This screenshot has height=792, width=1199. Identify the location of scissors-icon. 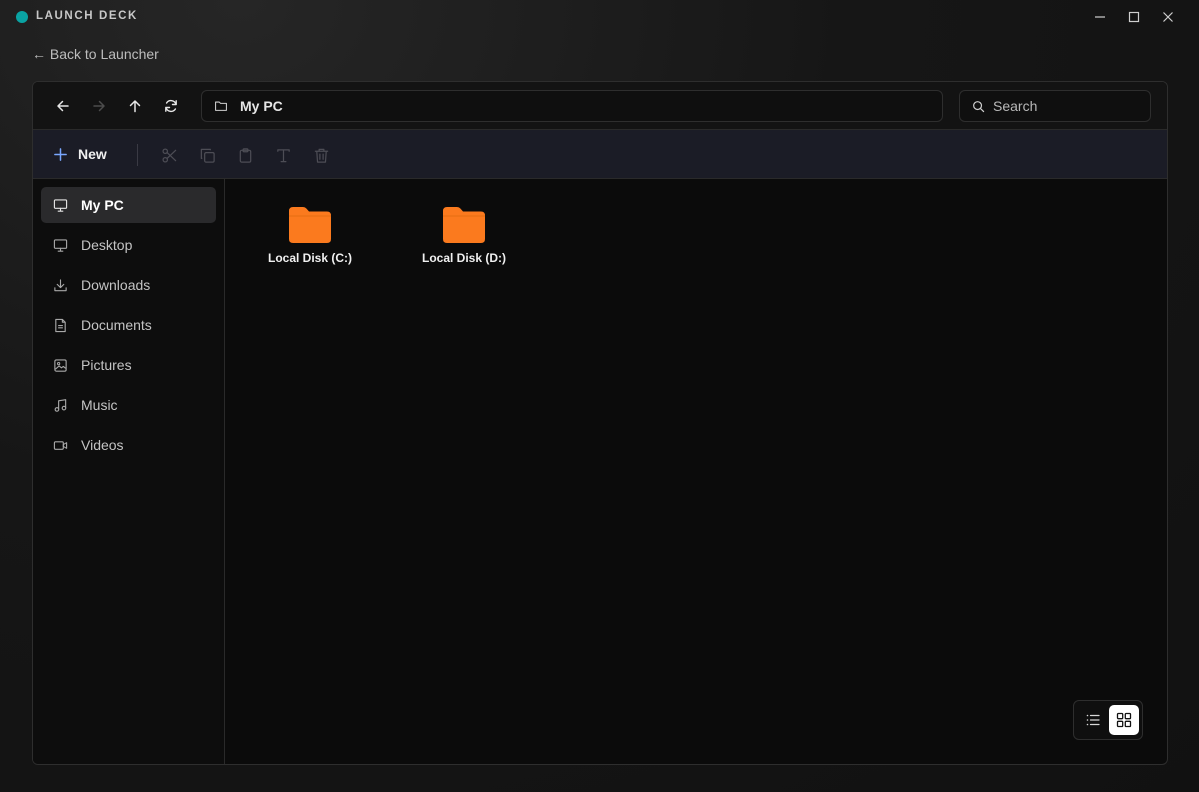
(168, 155).